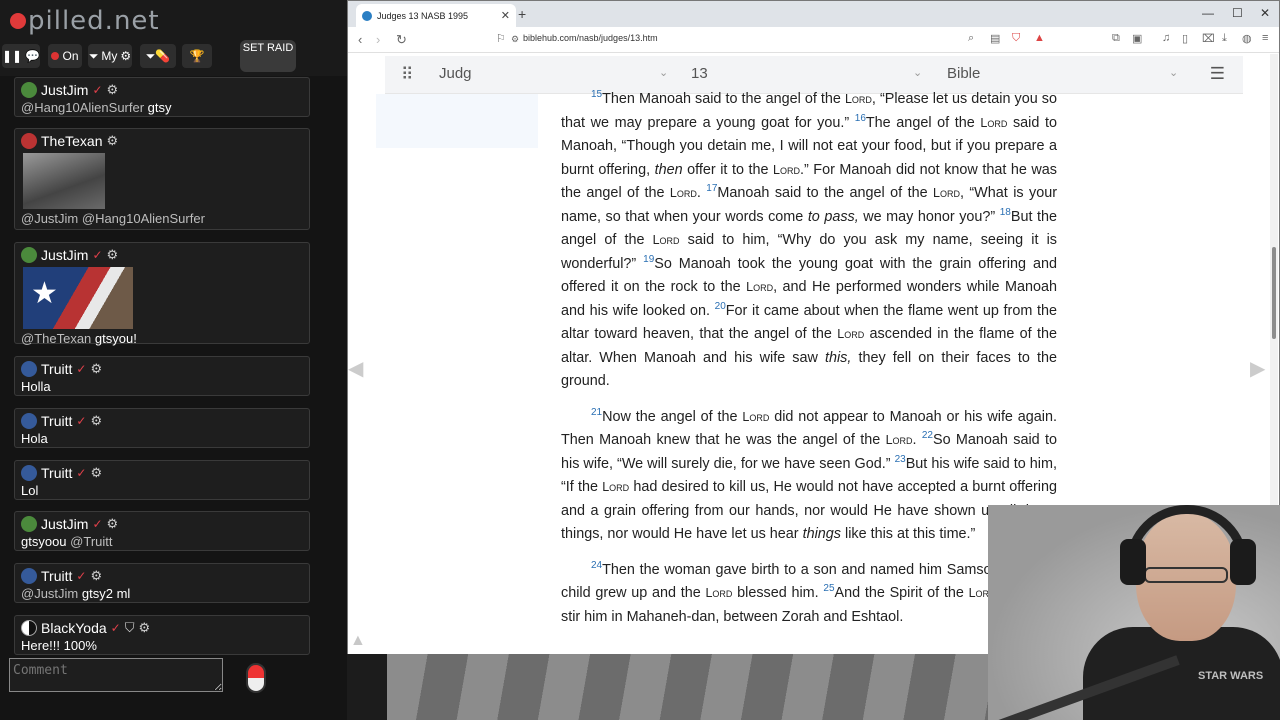  I want to click on mention: @Hang10AlienSurfer, so click(82, 107).